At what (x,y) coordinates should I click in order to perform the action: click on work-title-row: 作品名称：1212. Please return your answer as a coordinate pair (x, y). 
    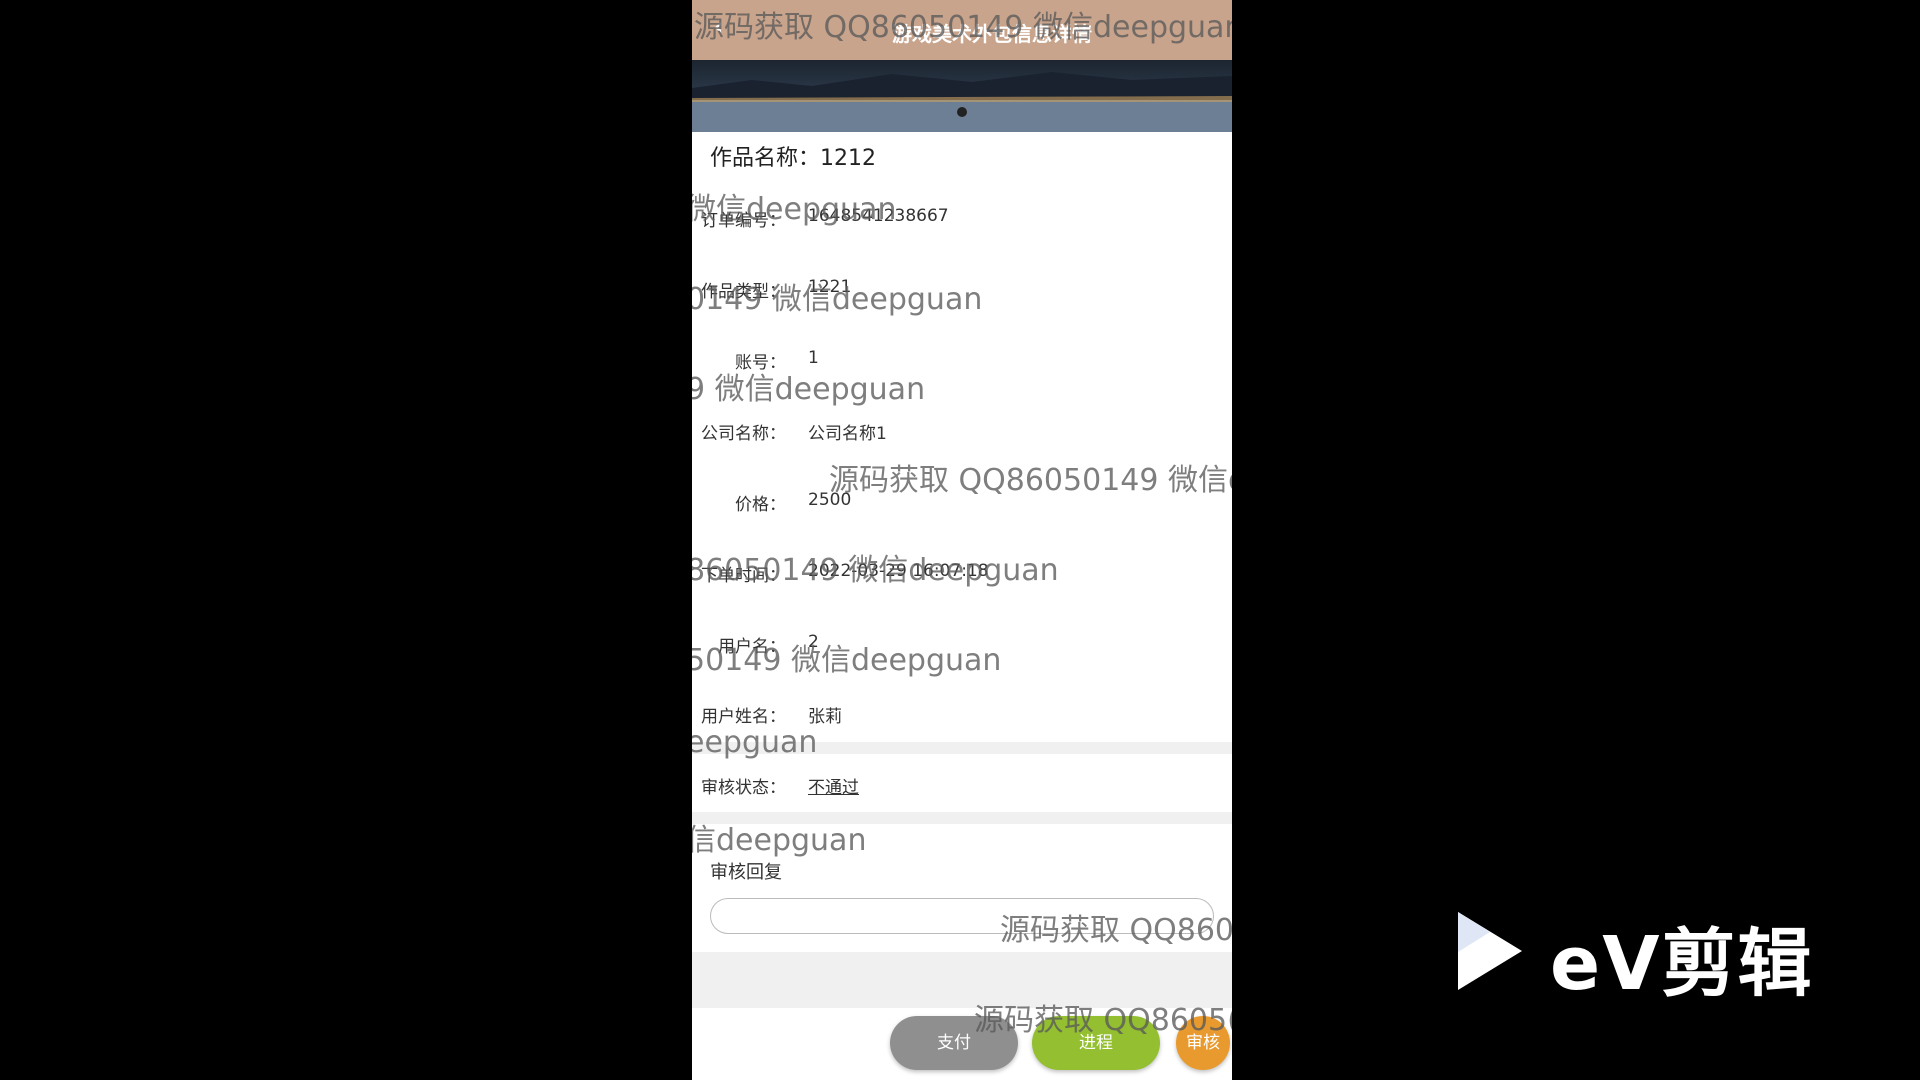
    Looking at the image, I should click on (793, 156).